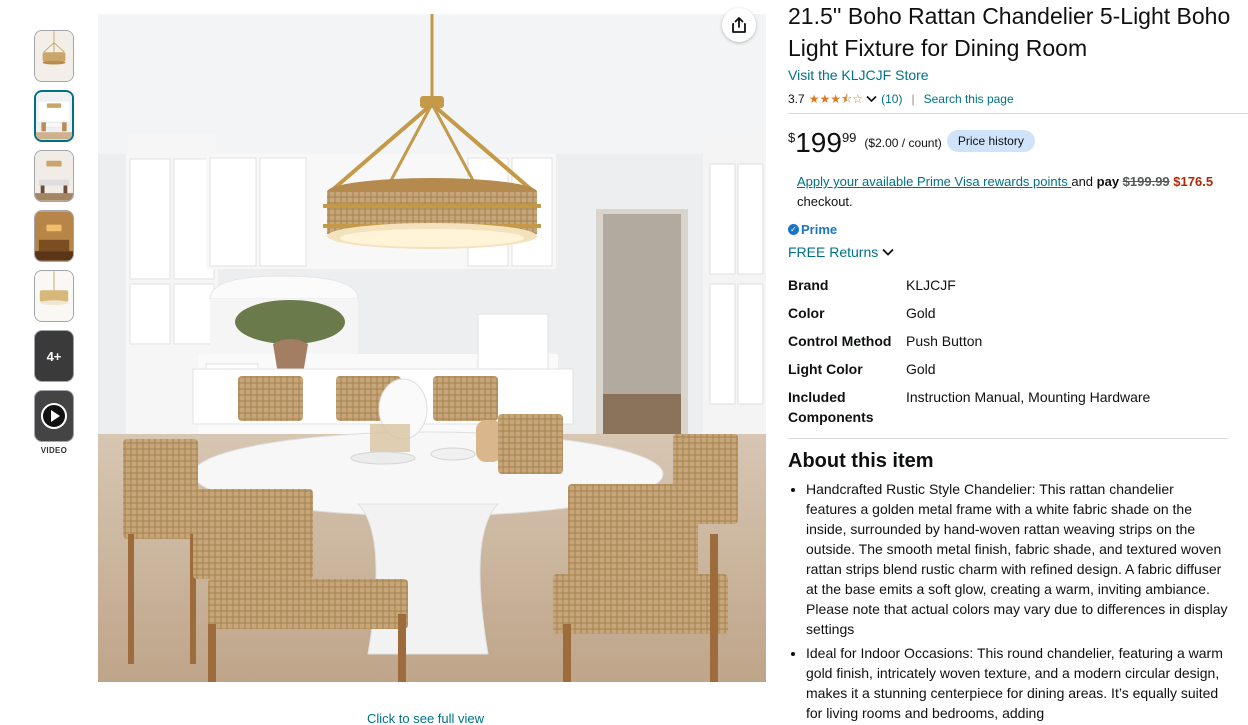 The width and height of the screenshot is (1248, 725). Describe the element at coordinates (425, 718) in the screenshot. I see `click-full-view-link: Click to see full view` at that location.